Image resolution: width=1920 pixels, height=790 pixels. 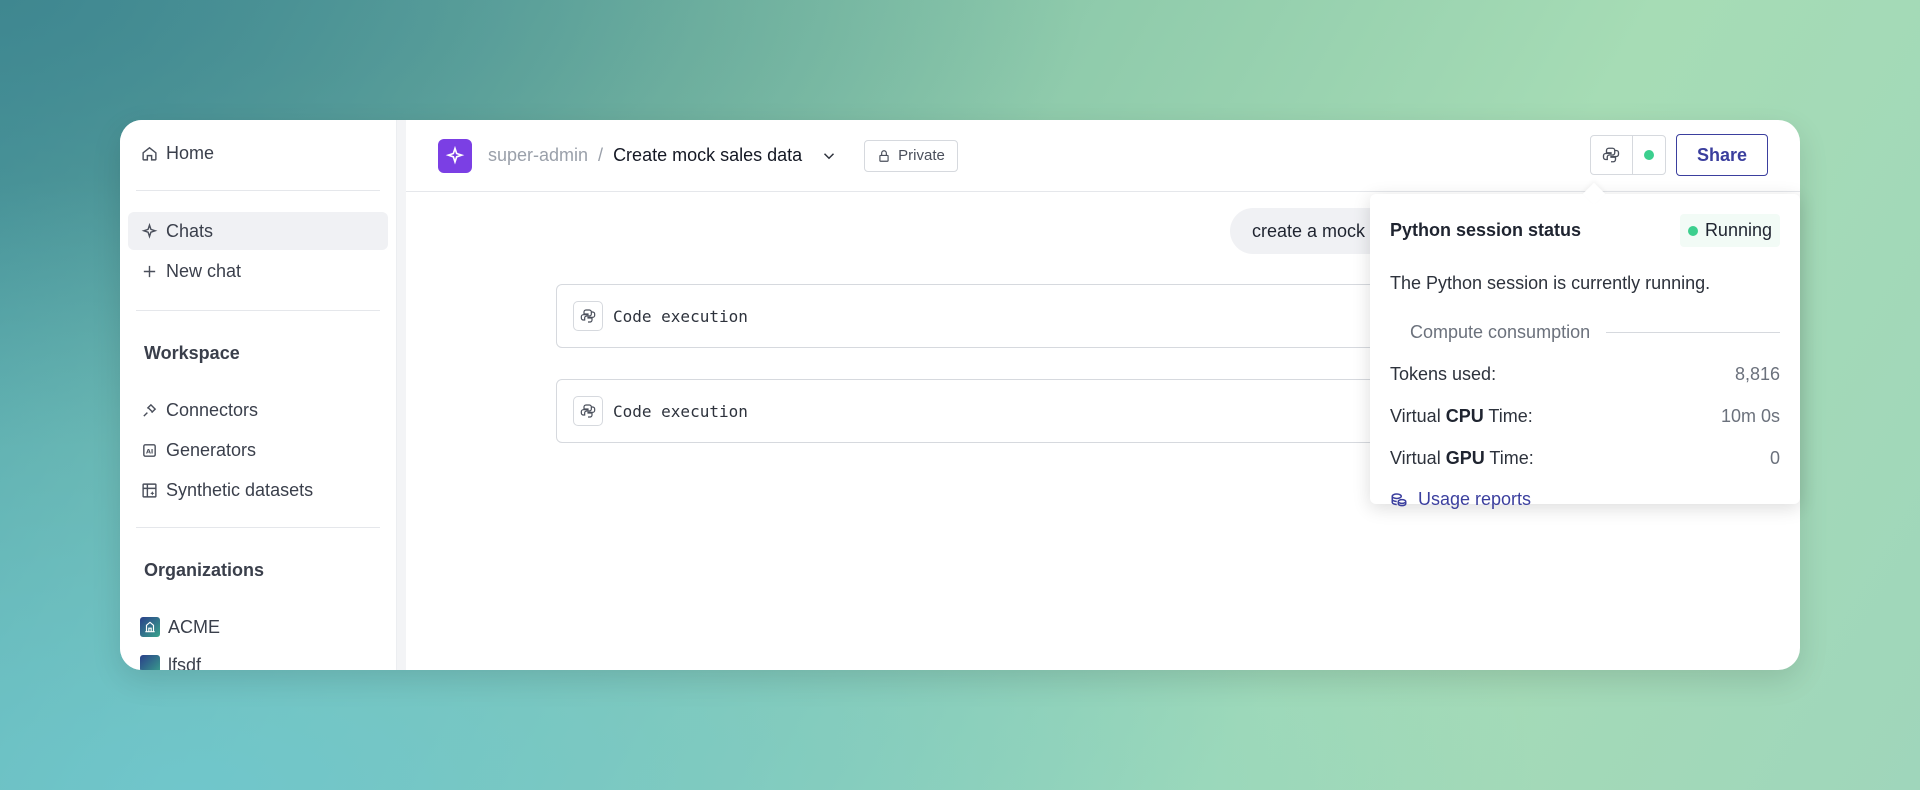 What do you see at coordinates (1692, 230) in the screenshot?
I see `status-dot-icon` at bounding box center [1692, 230].